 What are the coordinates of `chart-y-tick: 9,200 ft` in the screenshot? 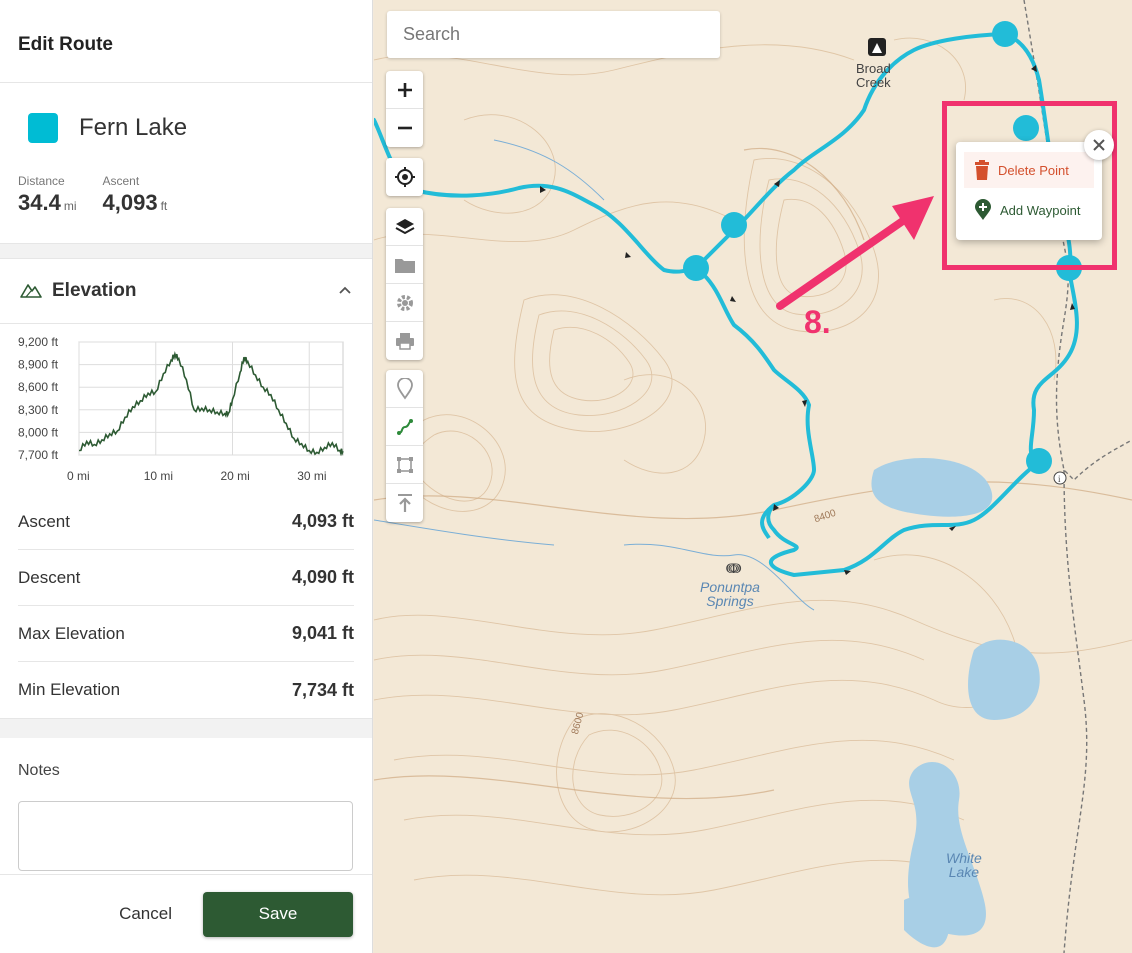 It's located at (38, 342).